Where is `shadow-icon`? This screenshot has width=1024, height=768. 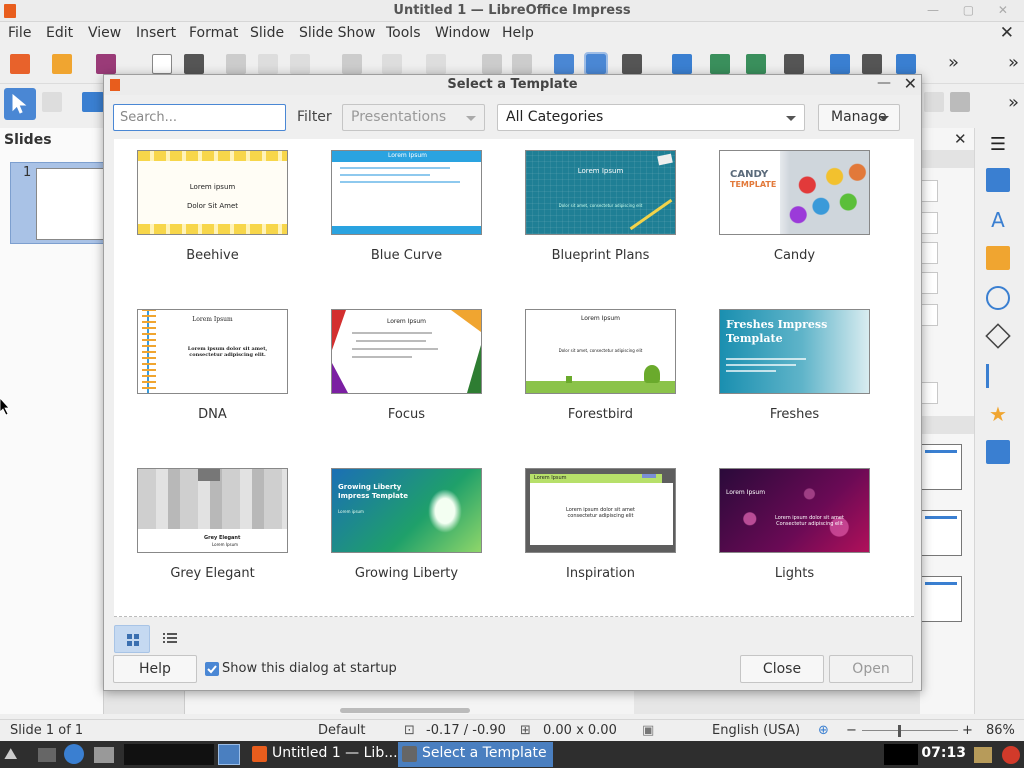
shadow-icon is located at coordinates (934, 102).